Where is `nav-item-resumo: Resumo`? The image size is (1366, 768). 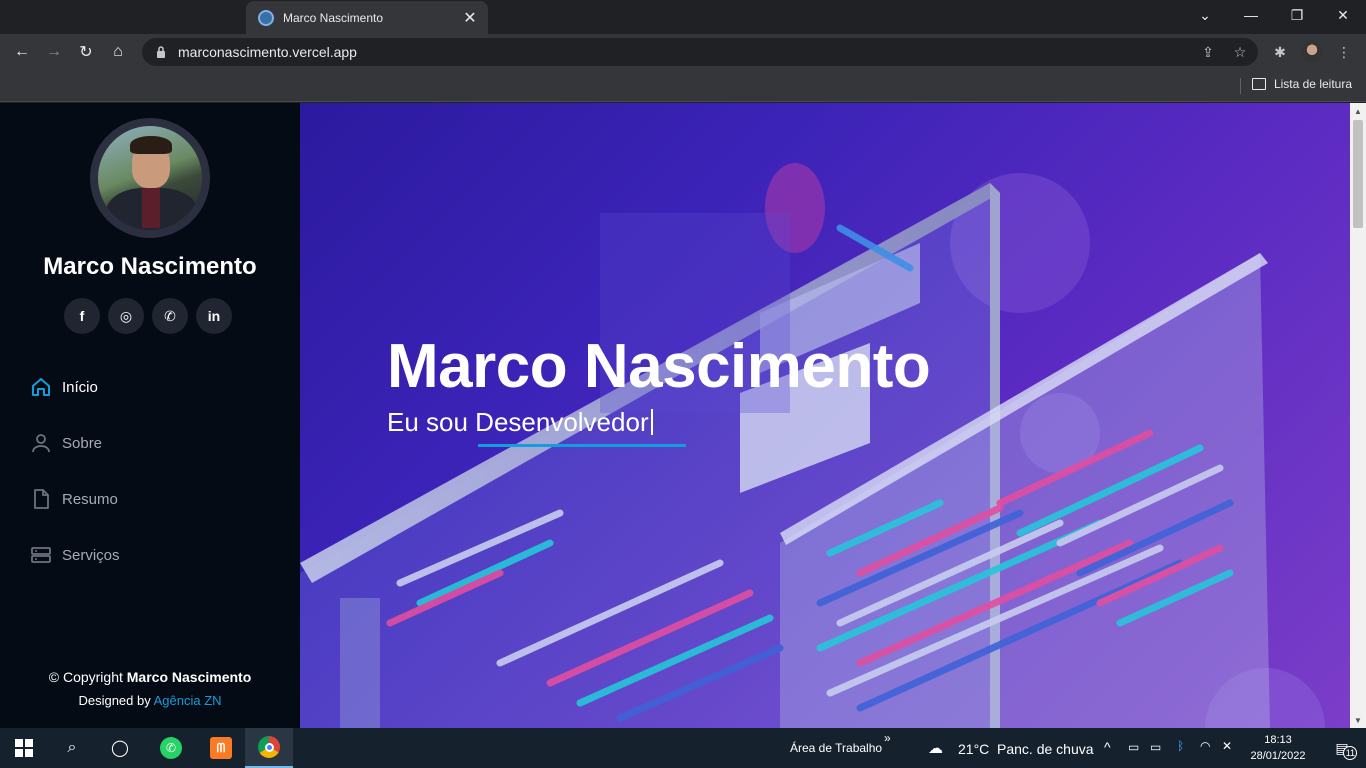
nav-item-resumo: Resumo is located at coordinates (75, 499).